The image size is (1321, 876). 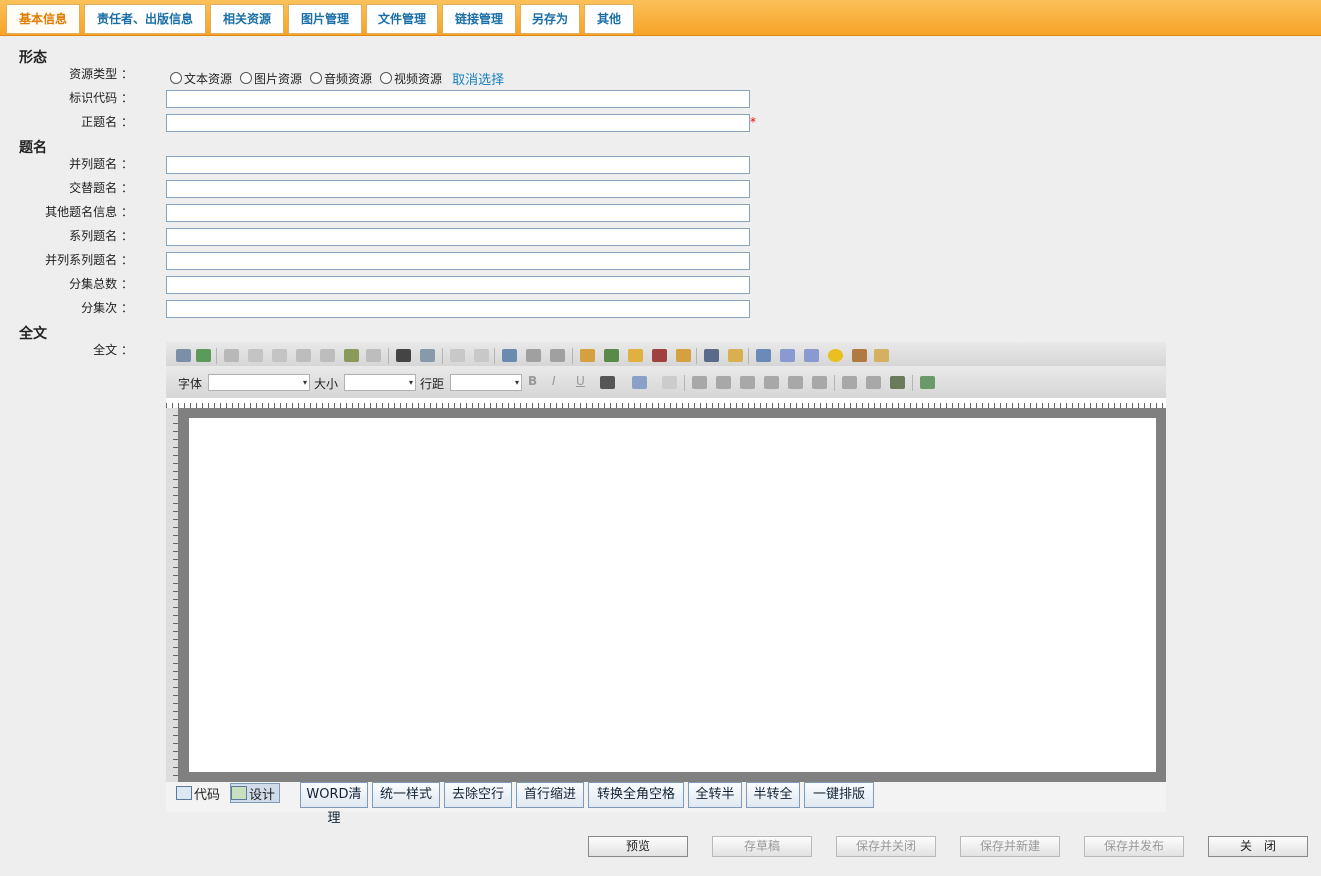 I want to click on settings-icon, so click(x=183, y=356).